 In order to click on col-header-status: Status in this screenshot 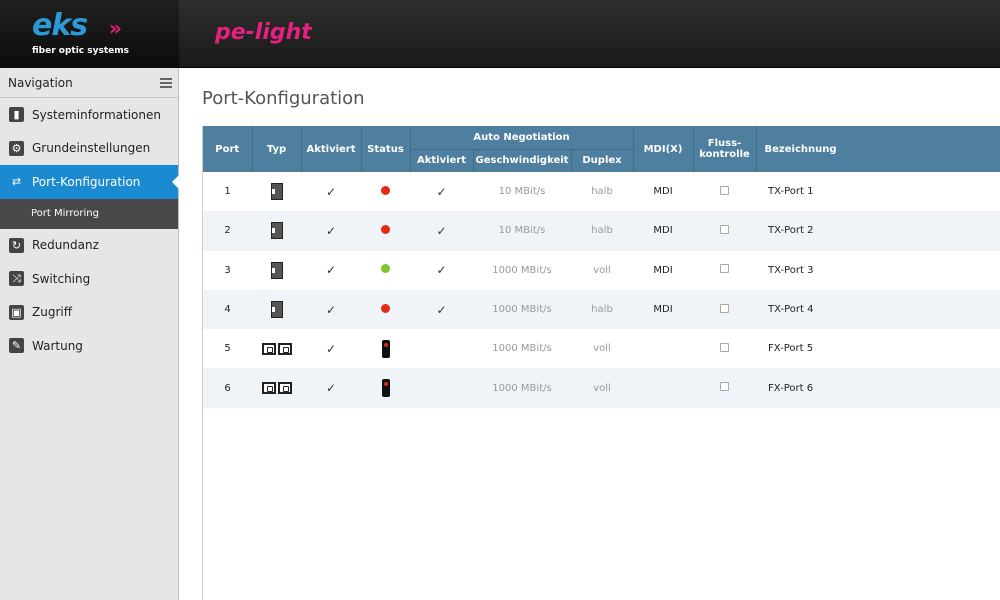, I will do `click(386, 149)`.